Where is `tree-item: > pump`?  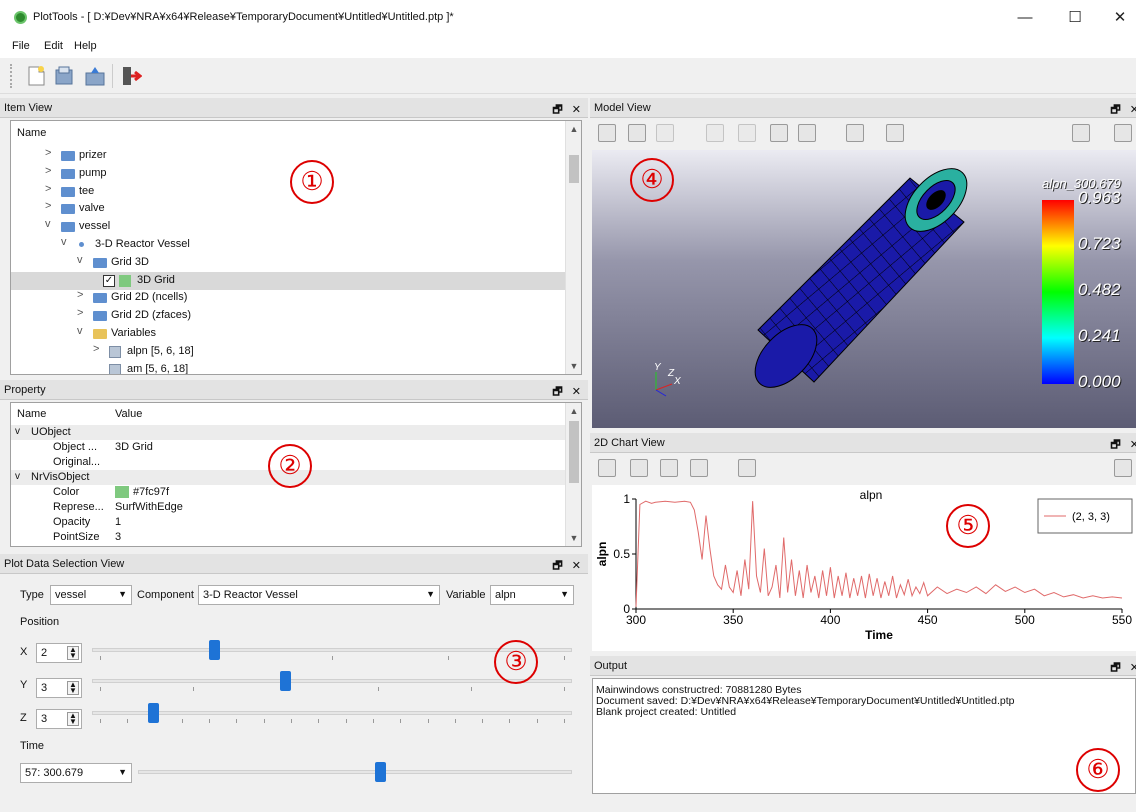 tree-item: > pump is located at coordinates (288, 174).